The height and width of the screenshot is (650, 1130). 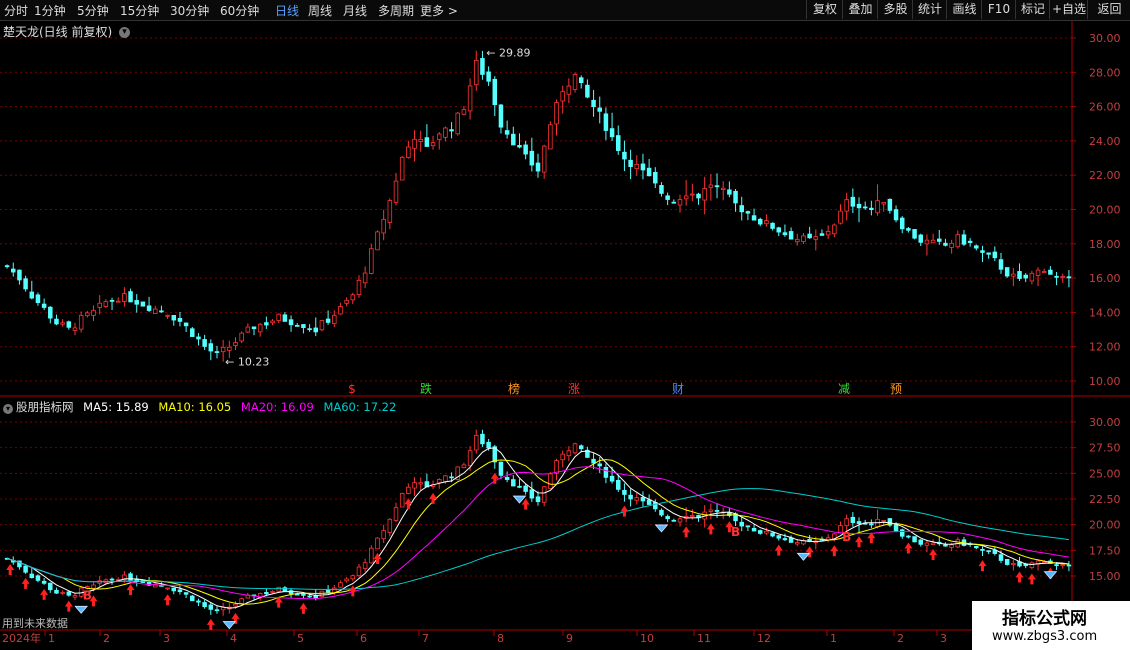 What do you see at coordinates (1105, 550) in the screenshot?
I see `y-tick-label: 17.50` at bounding box center [1105, 550].